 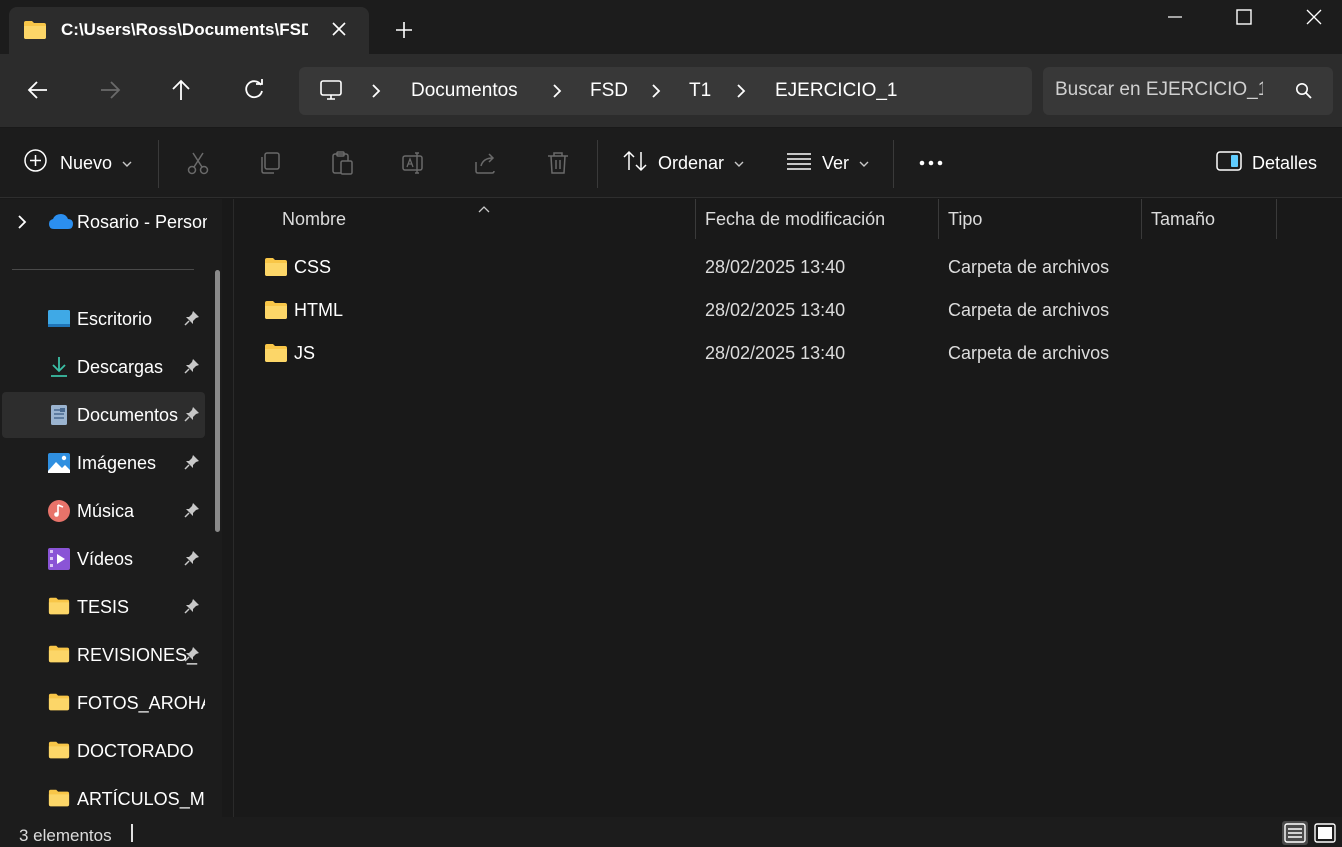 What do you see at coordinates (414, 163) in the screenshot?
I see `rename-icon` at bounding box center [414, 163].